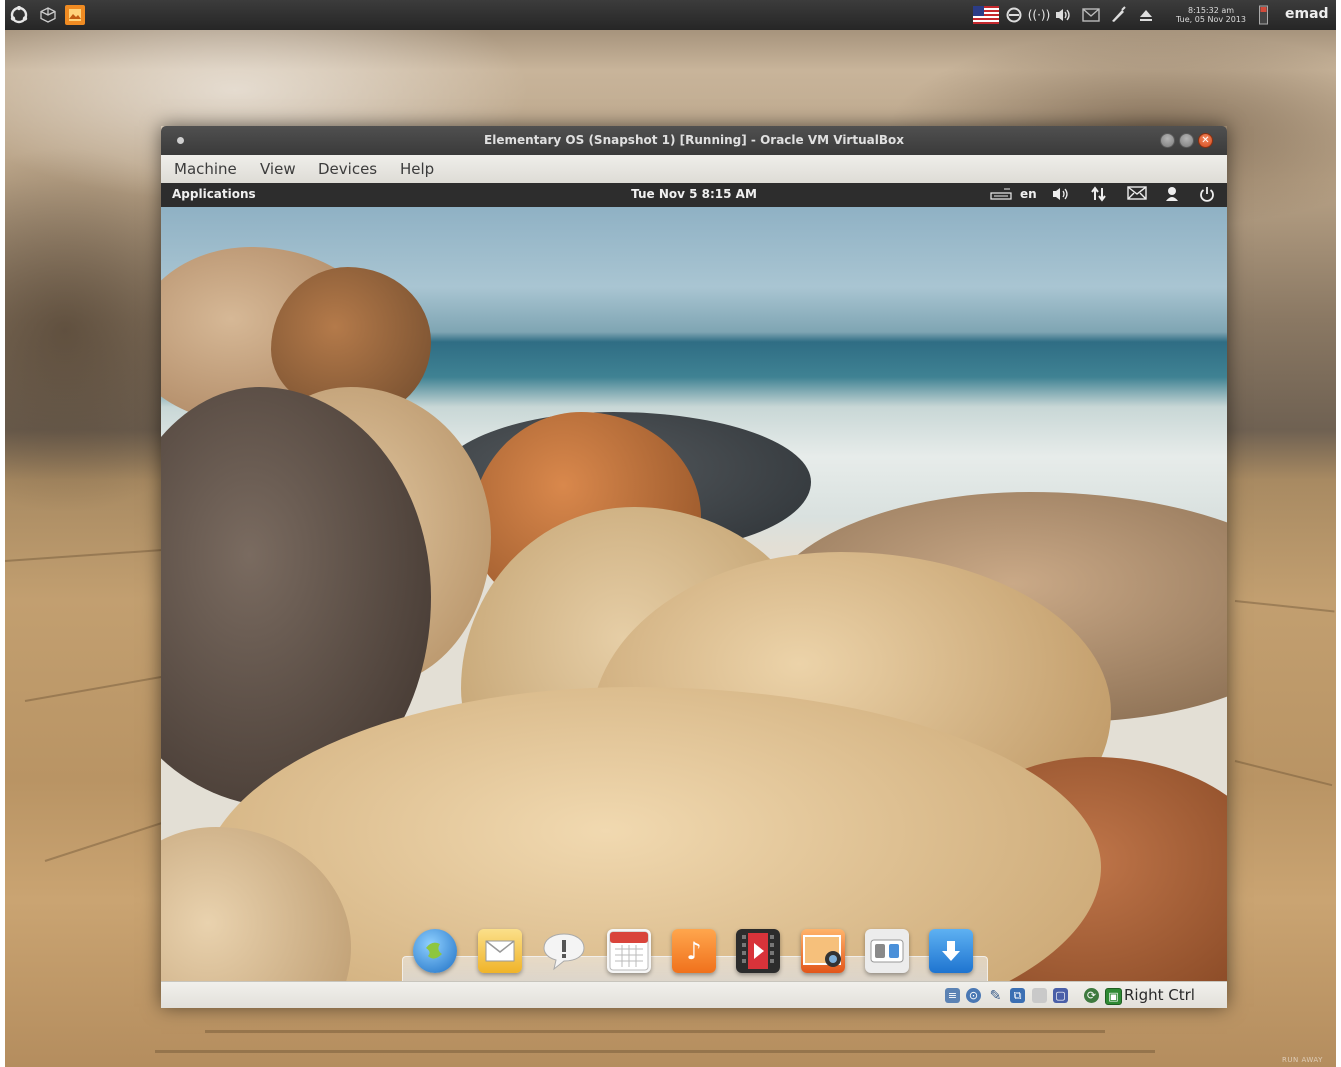  I want to click on close-button: ✕, so click(1205, 140).